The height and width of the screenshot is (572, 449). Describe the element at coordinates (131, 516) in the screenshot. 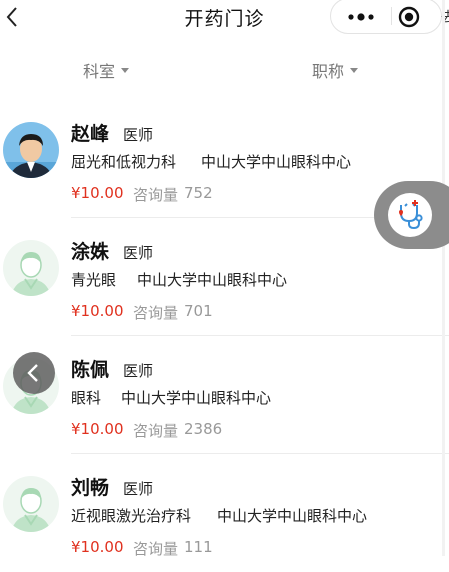

I see `doctor-department: 近视眼激光治疗科` at that location.